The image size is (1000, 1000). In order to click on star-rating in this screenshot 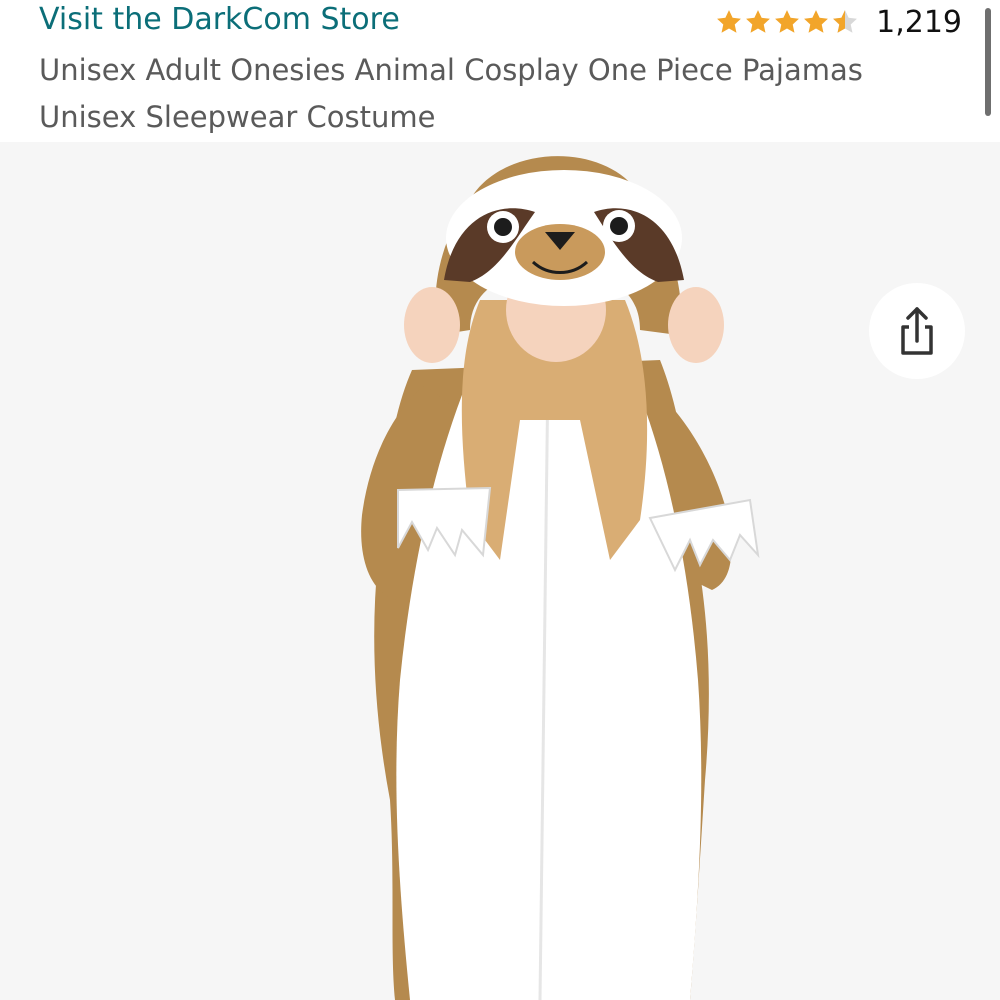, I will do `click(787, 22)`.